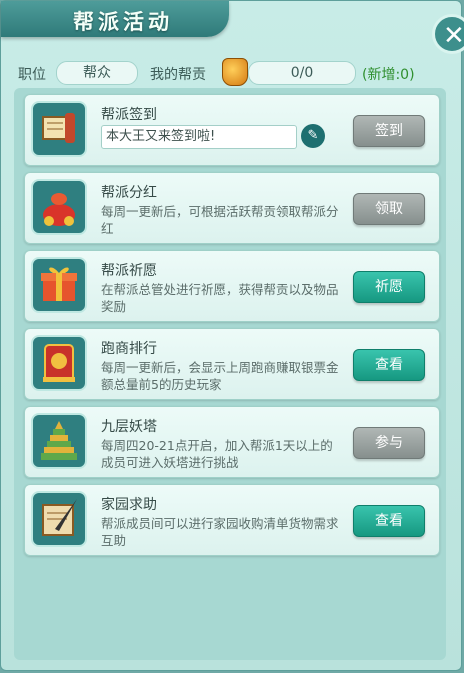  What do you see at coordinates (97, 73) in the screenshot?
I see `position-value: 帮众` at bounding box center [97, 73].